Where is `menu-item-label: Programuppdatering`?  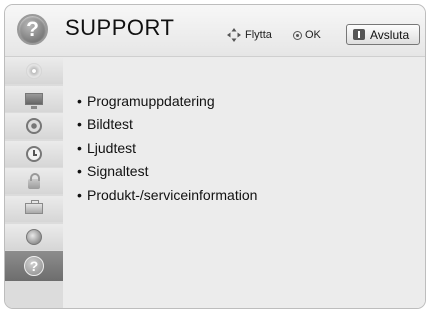
menu-item-label: Programuppdatering is located at coordinates (151, 100).